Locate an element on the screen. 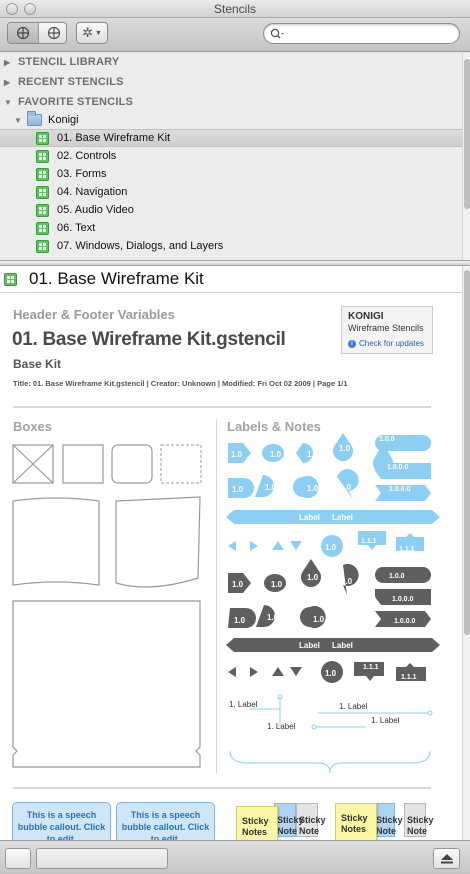  labels-notes-heading: Labels & Notes is located at coordinates (274, 426).